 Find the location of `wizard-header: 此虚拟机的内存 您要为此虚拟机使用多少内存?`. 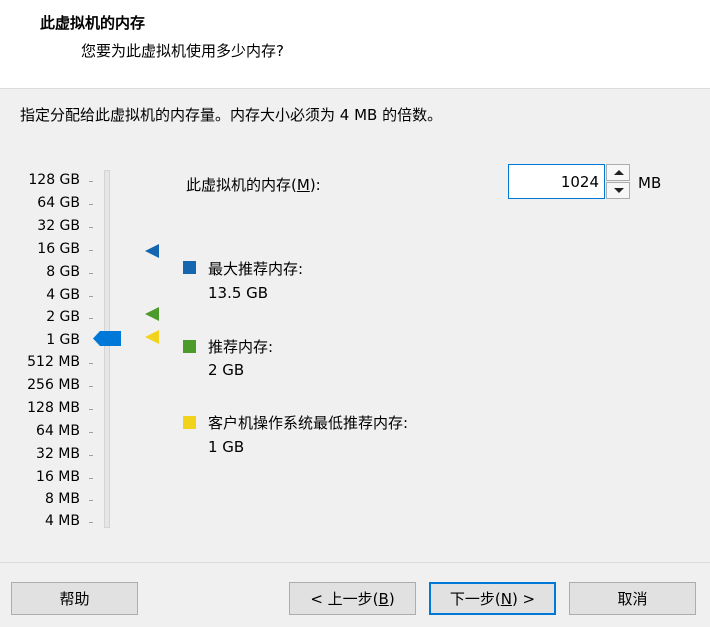

wizard-header: 此虚拟机的内存 您要为此虚拟机使用多少内存? is located at coordinates (355, 44).